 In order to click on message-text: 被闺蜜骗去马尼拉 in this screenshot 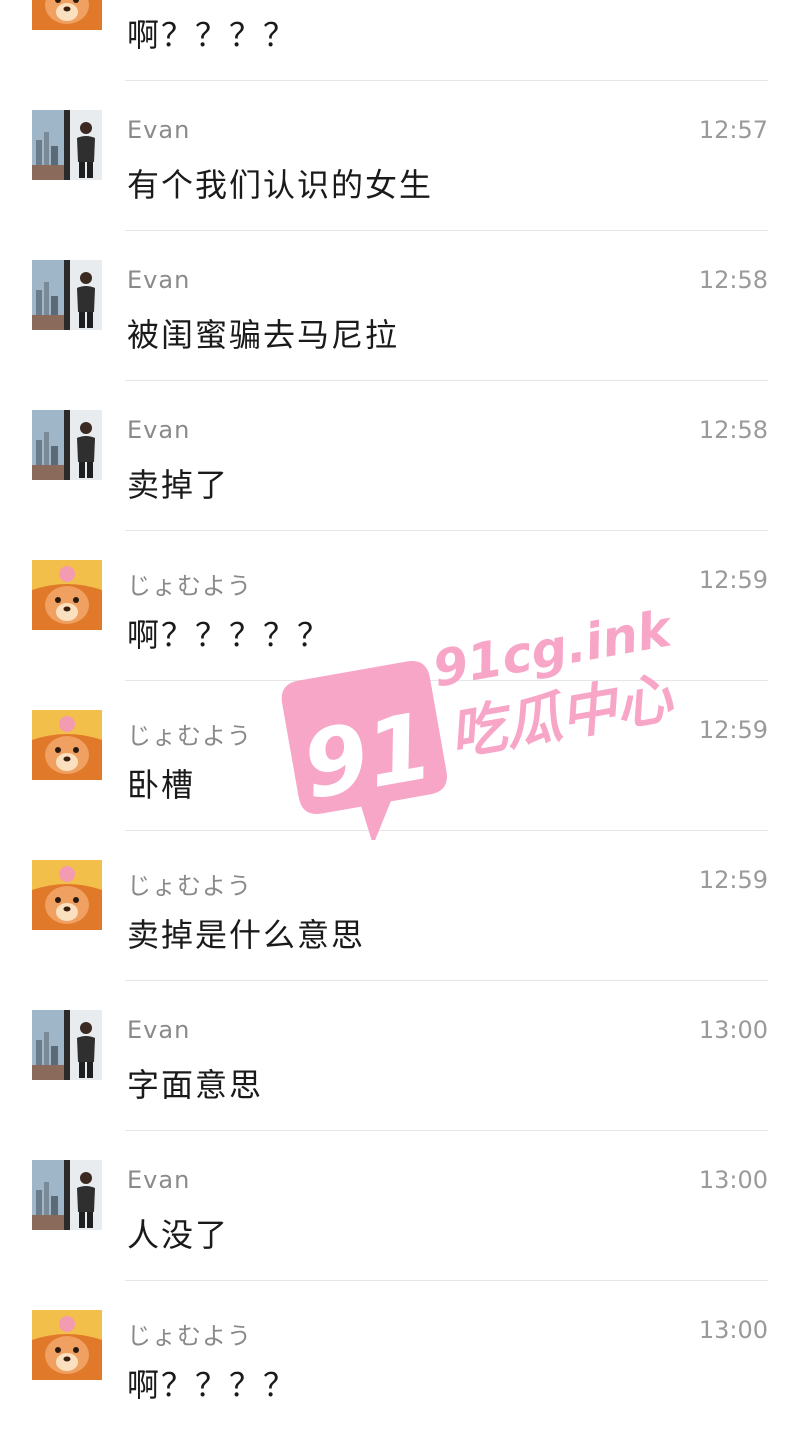, I will do `click(263, 335)`.